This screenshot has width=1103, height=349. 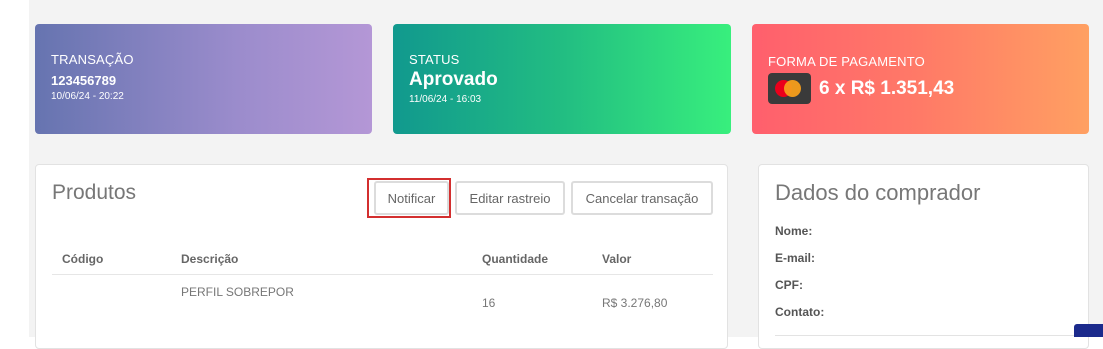 What do you see at coordinates (411, 198) in the screenshot?
I see `notify-button: Notificar` at bounding box center [411, 198].